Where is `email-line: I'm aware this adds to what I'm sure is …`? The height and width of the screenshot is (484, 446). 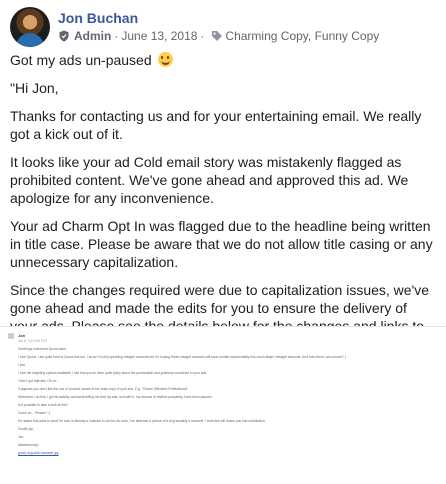
email-line: I'm aware this adds to what I'm sure is … is located at coordinates (142, 420).